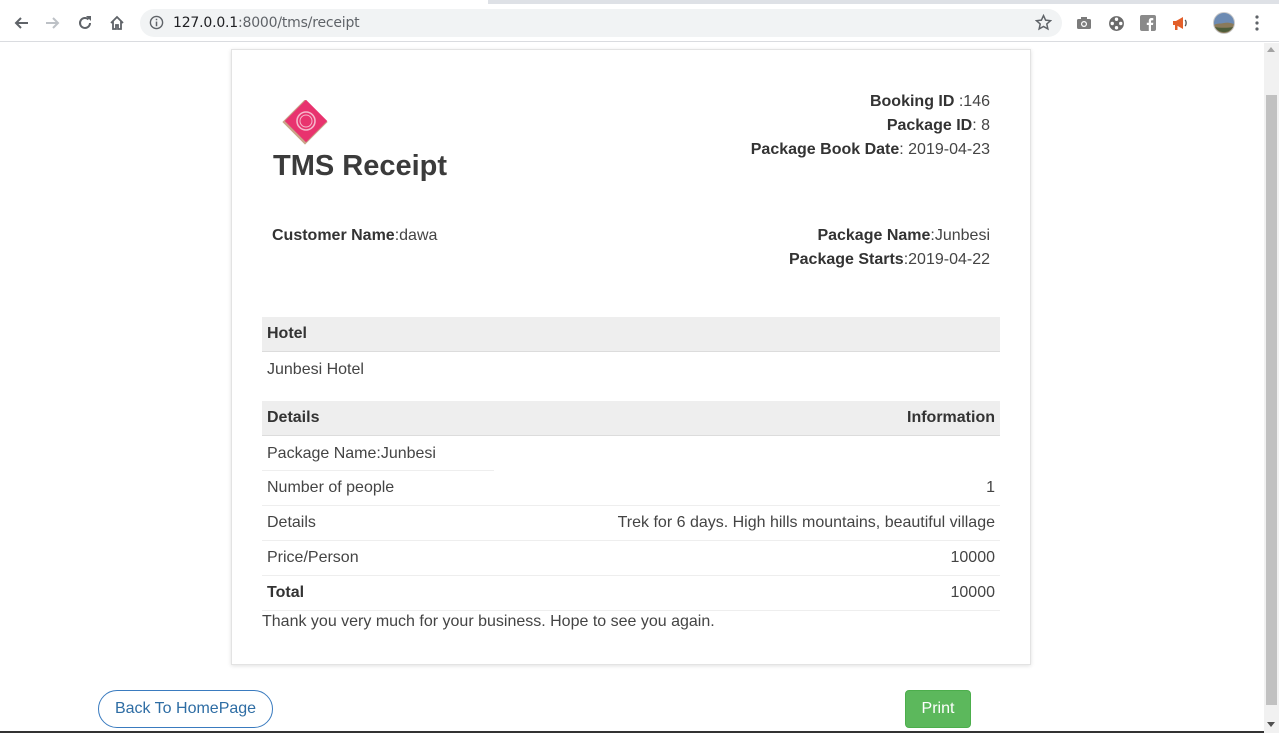 The width and height of the screenshot is (1279, 733). Describe the element at coordinates (287, 333) in the screenshot. I see `hotel-header: Hotel` at that location.